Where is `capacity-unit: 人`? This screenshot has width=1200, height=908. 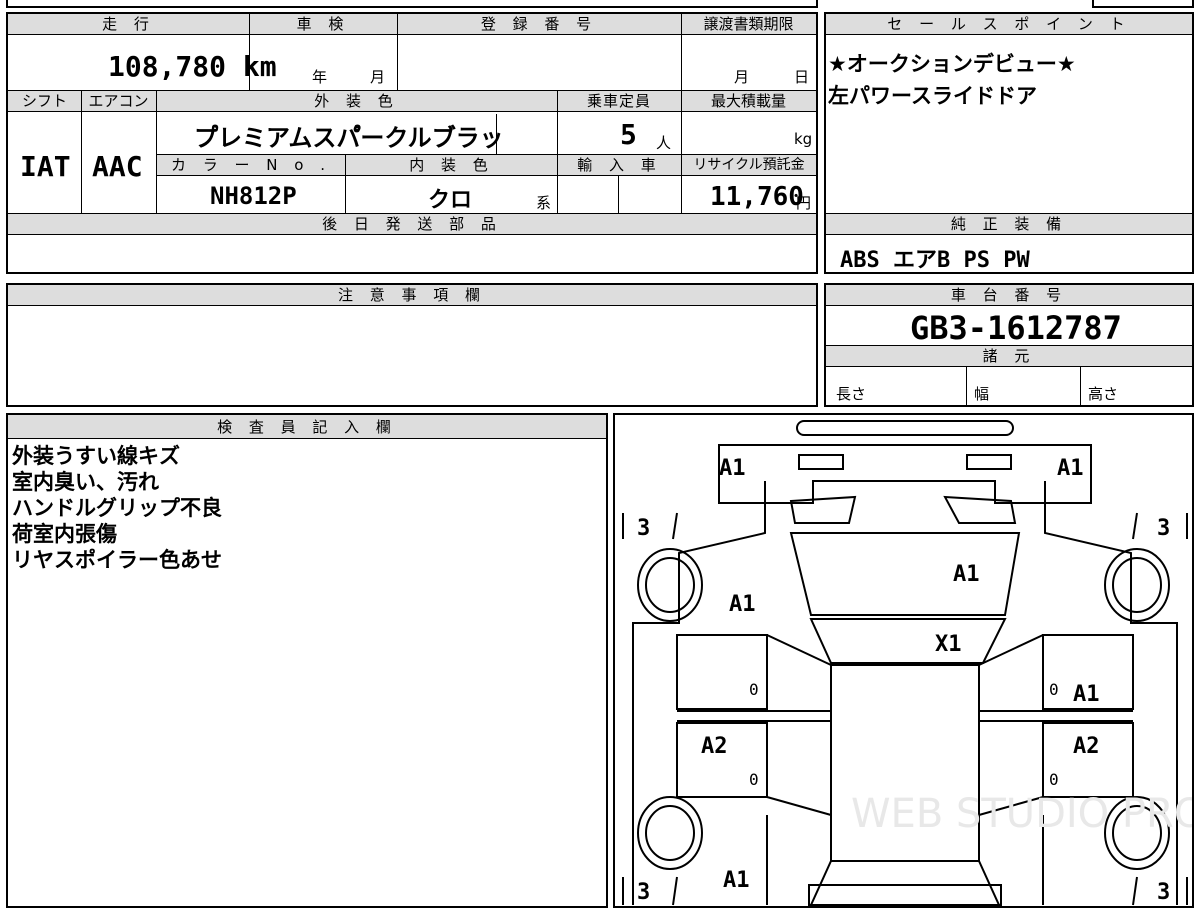
capacity-unit: 人 is located at coordinates (664, 143).